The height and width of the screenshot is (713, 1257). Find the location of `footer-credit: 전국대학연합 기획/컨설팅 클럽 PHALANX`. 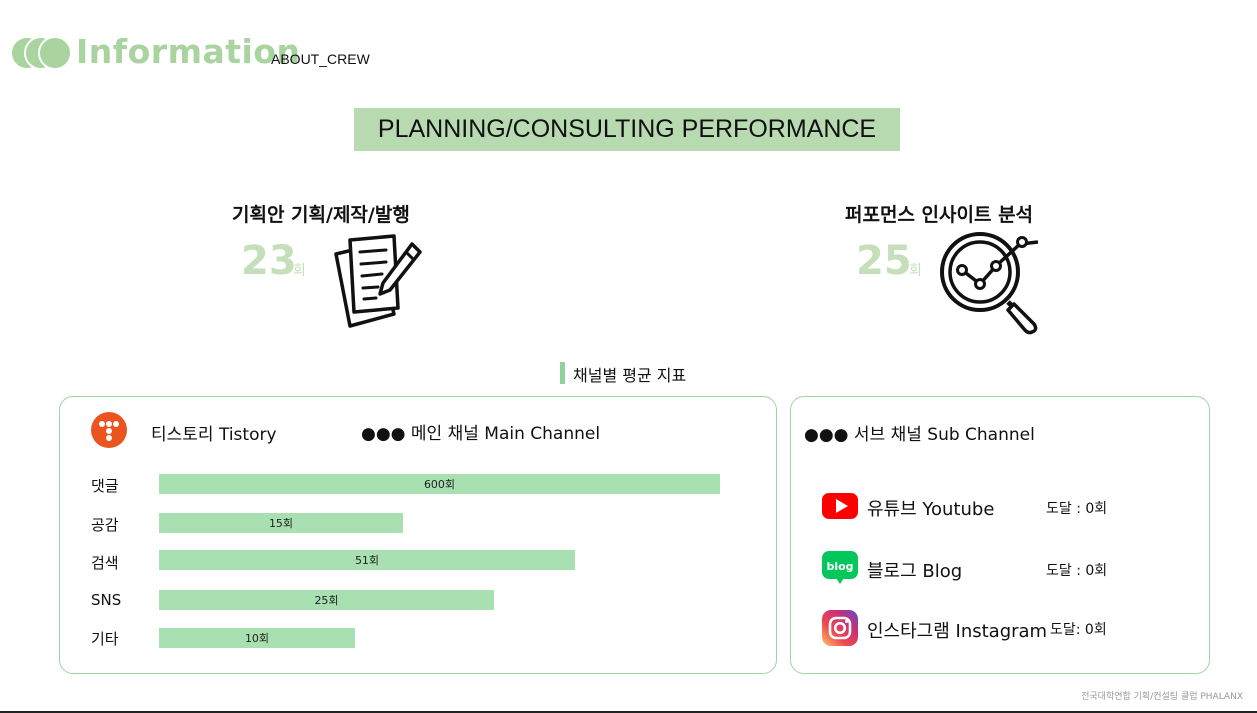

footer-credit: 전국대학연합 기획/컨설팅 클럽 PHALANX is located at coordinates (1162, 697).